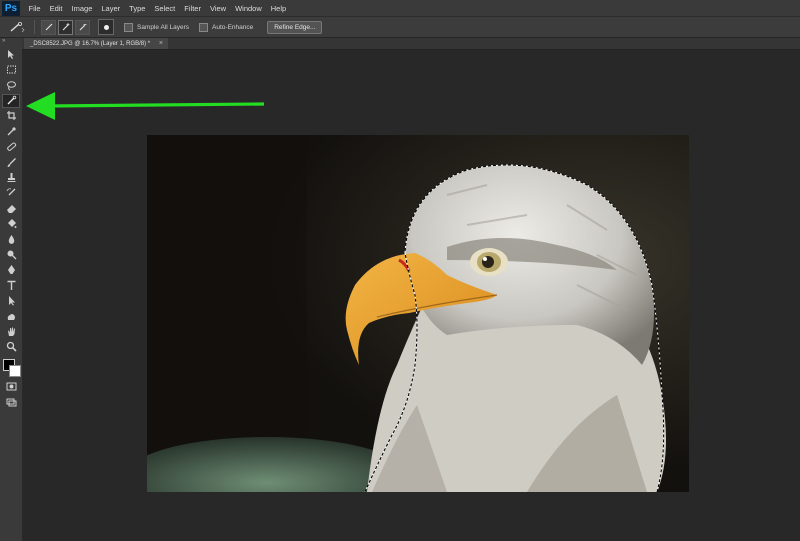  I want to click on color-swatches, so click(11, 367).